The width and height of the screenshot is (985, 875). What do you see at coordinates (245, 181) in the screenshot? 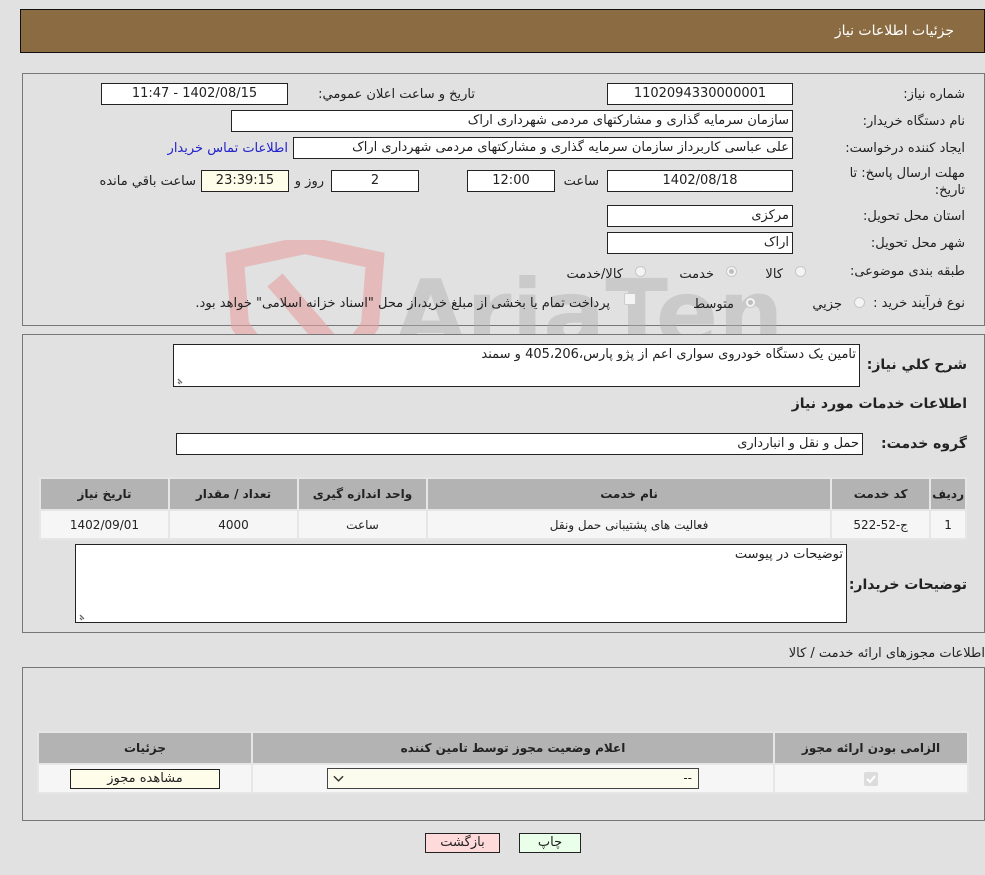
I see `remaining-time-field: 23:39:15` at bounding box center [245, 181].